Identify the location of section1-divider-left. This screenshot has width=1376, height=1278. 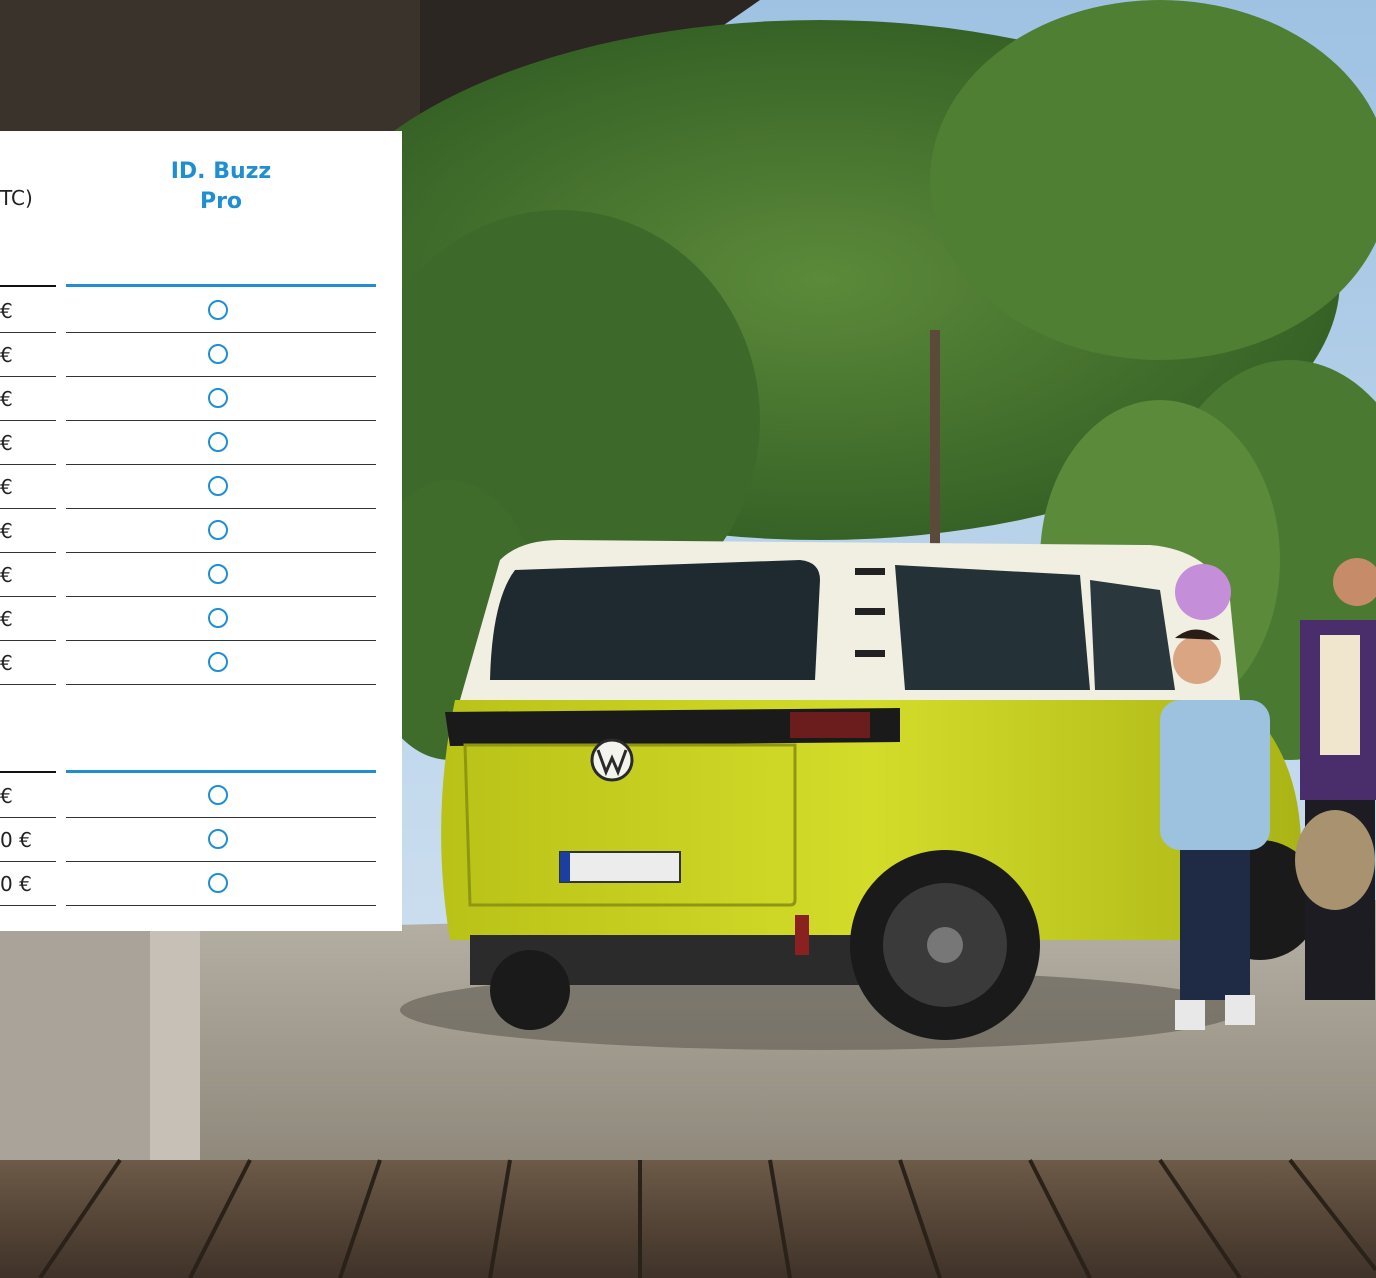
(28, 286).